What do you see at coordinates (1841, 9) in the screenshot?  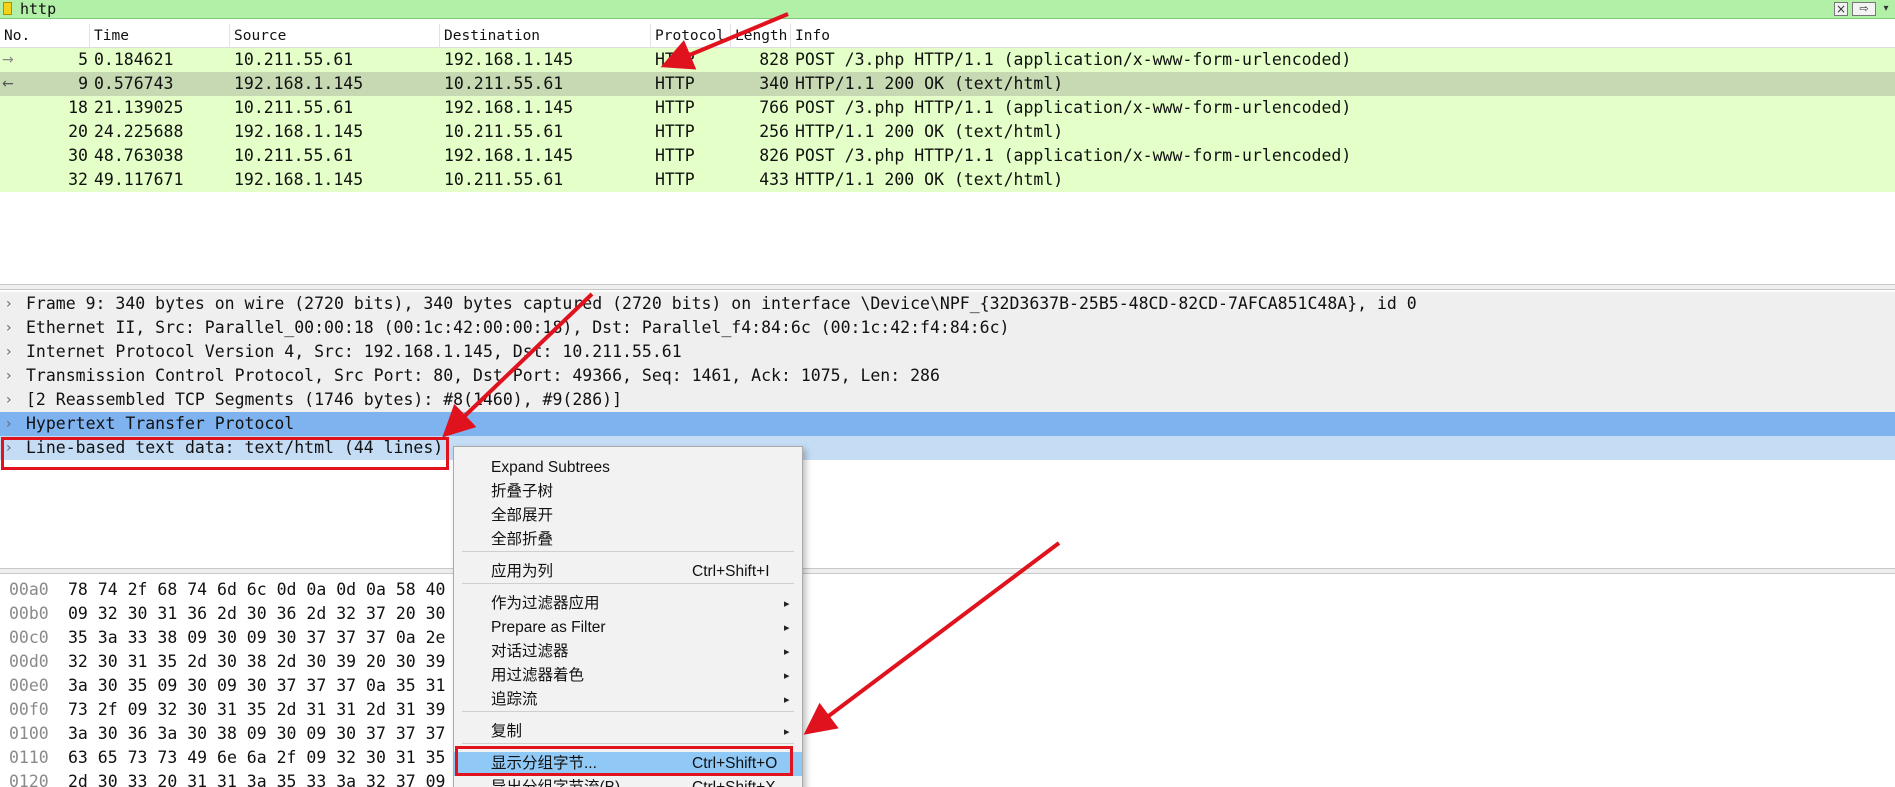 I see `clear-filter-icon: ×` at bounding box center [1841, 9].